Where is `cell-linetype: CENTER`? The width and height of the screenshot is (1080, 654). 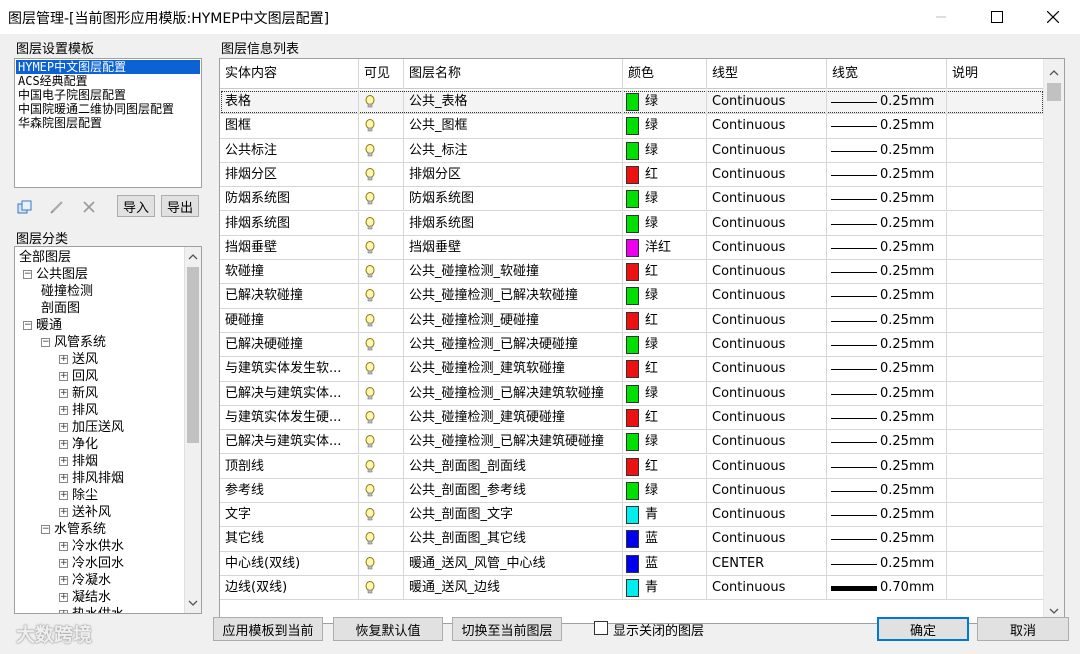 cell-linetype: CENTER is located at coordinates (767, 563).